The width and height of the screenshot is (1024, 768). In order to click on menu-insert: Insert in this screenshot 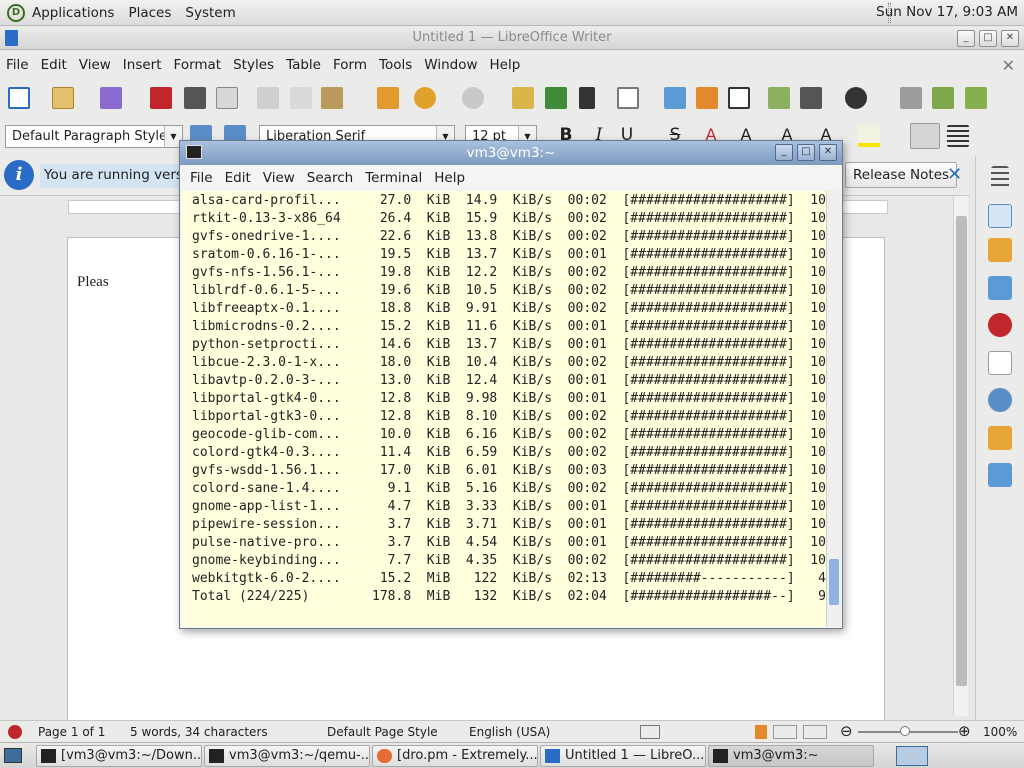, I will do `click(142, 65)`.